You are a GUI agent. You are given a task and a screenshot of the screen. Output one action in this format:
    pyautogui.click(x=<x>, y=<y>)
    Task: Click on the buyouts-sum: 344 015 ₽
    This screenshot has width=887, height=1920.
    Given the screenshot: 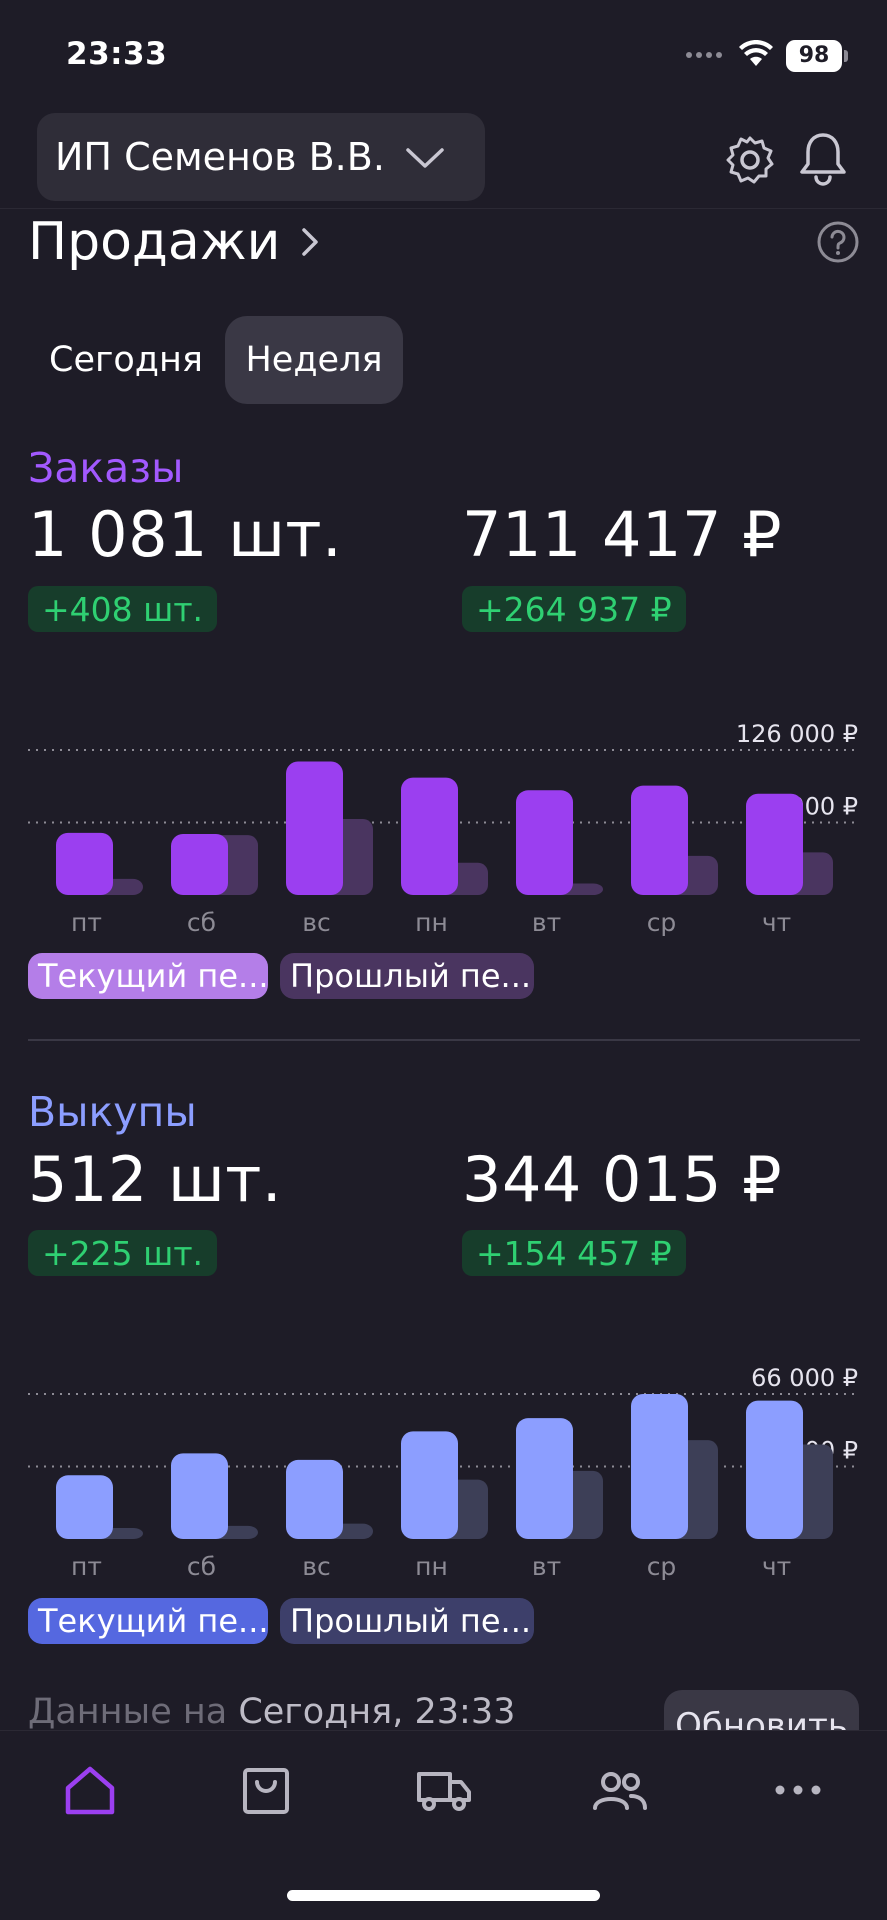 What is the action you would take?
    pyautogui.click(x=622, y=1179)
    